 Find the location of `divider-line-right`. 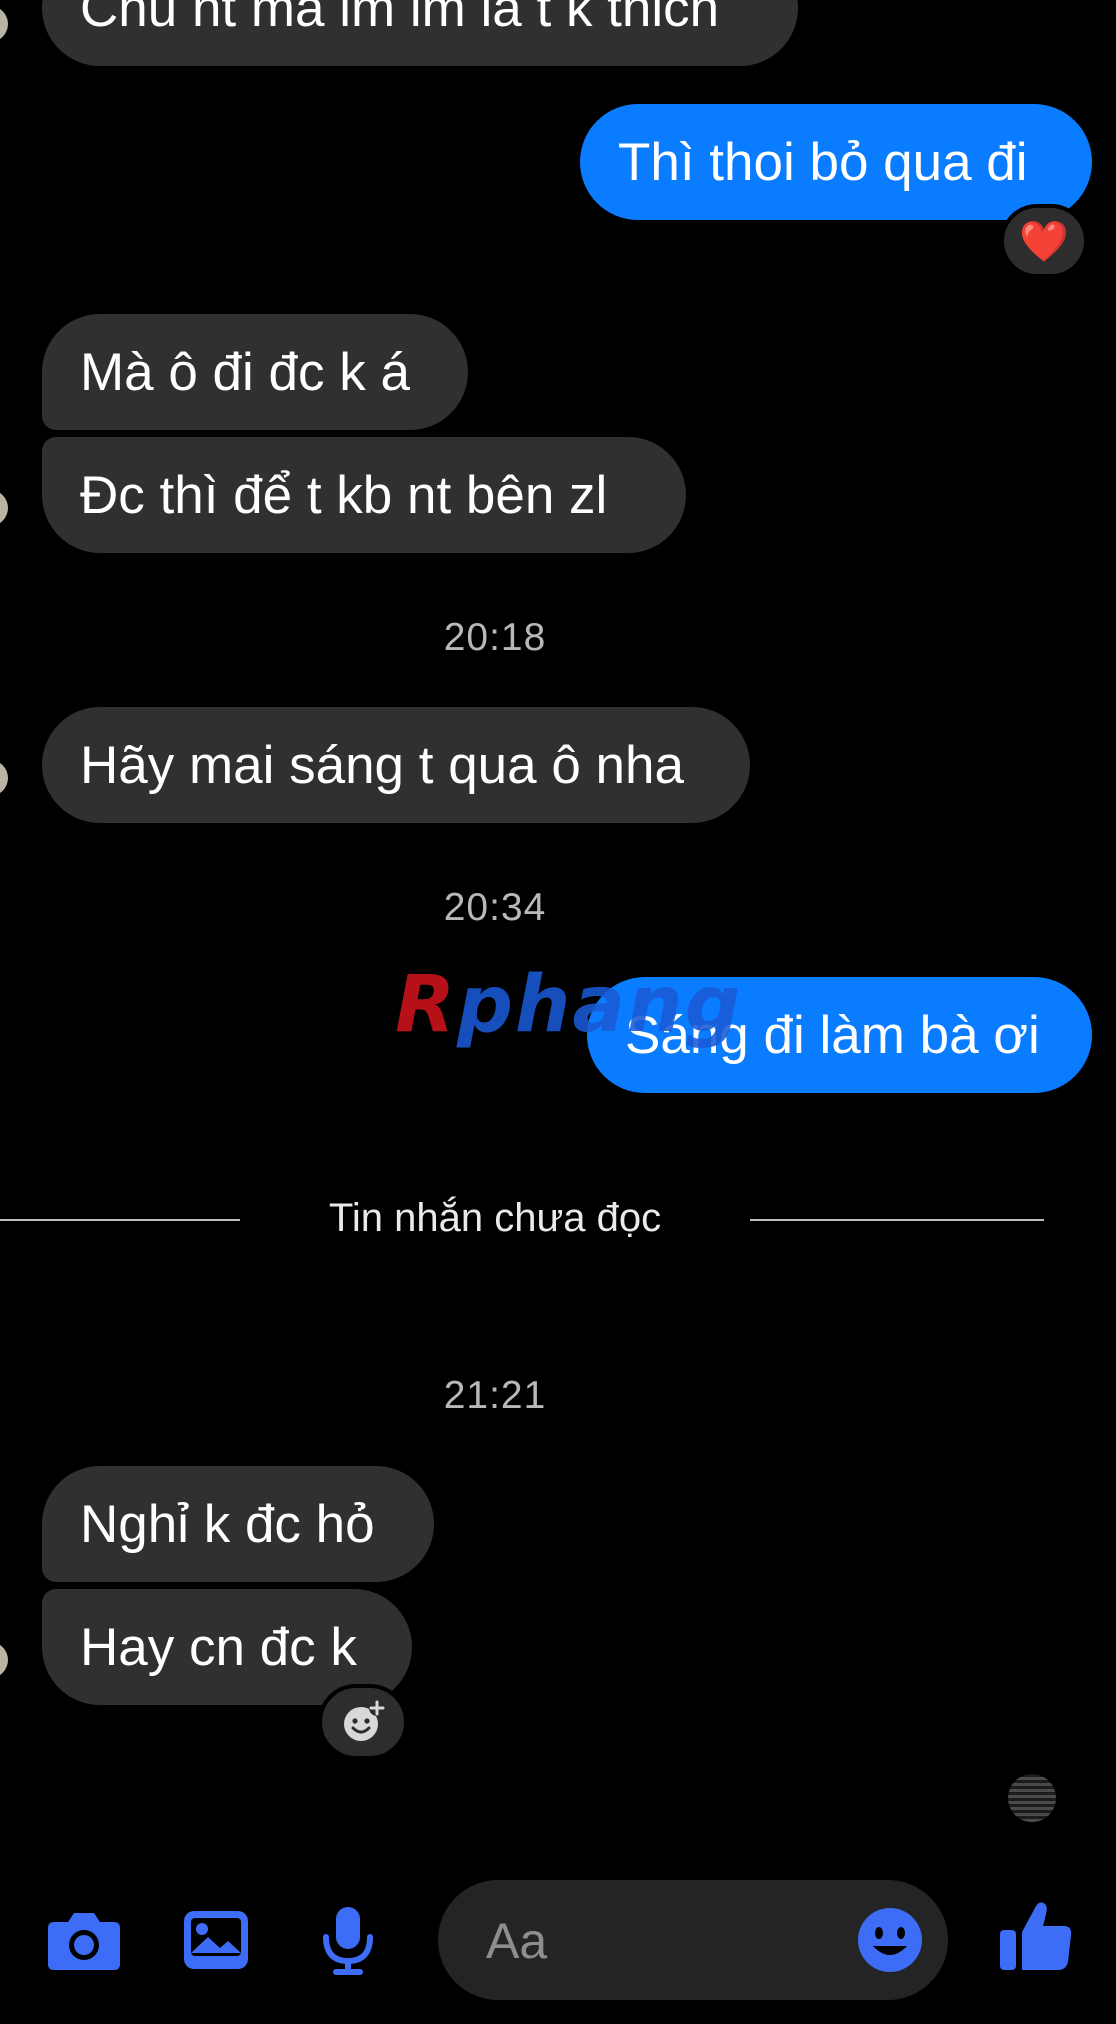

divider-line-right is located at coordinates (897, 1220).